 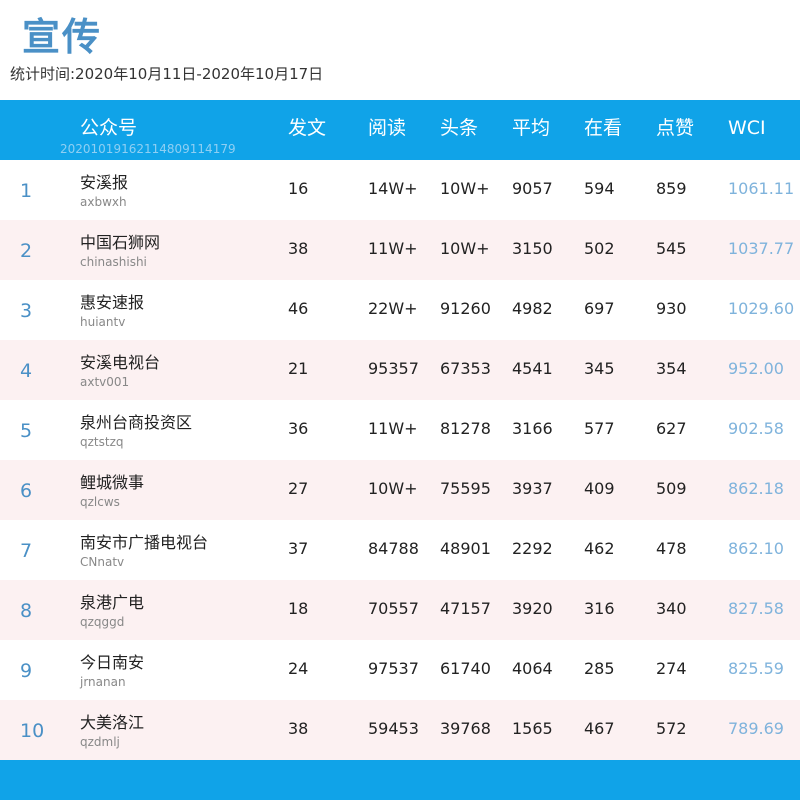 What do you see at coordinates (531, 128) in the screenshot?
I see `header-average: 平均` at bounding box center [531, 128].